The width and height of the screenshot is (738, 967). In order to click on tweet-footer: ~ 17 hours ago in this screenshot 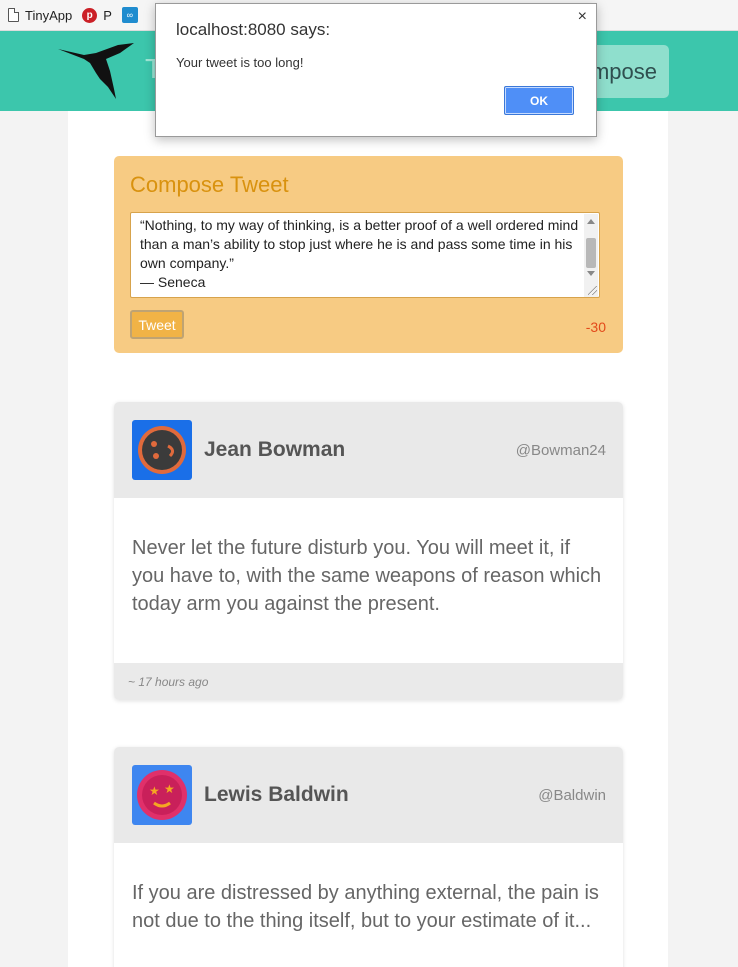, I will do `click(368, 681)`.